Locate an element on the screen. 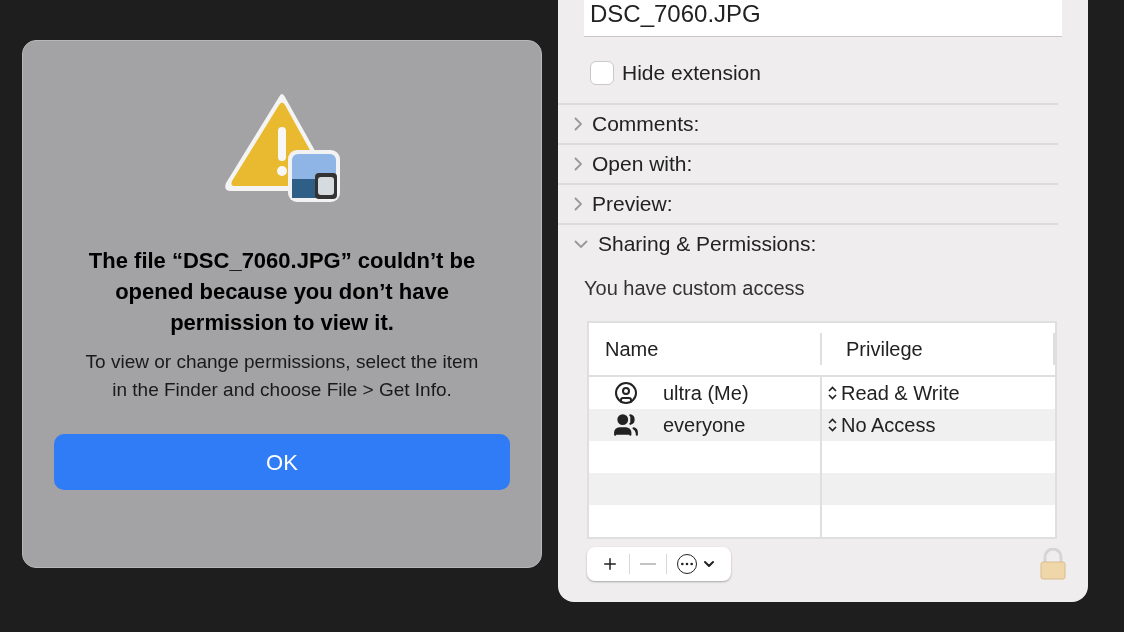 The image size is (1124, 632). privilege-popup: Read & Write is located at coordinates (894, 392).